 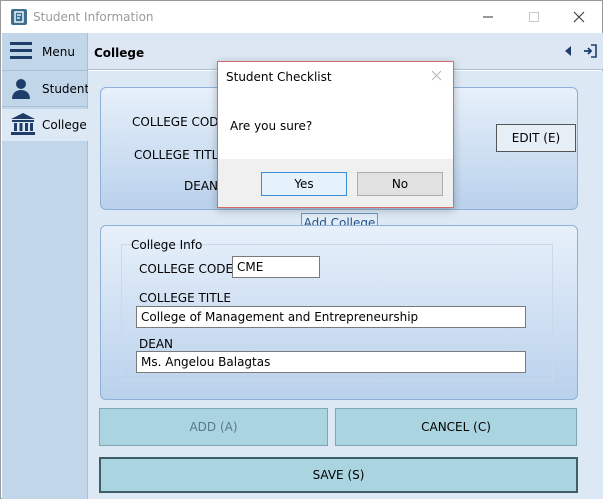 What do you see at coordinates (185, 298) in the screenshot?
I see `college-title-field-label: COLLEGE TITLE` at bounding box center [185, 298].